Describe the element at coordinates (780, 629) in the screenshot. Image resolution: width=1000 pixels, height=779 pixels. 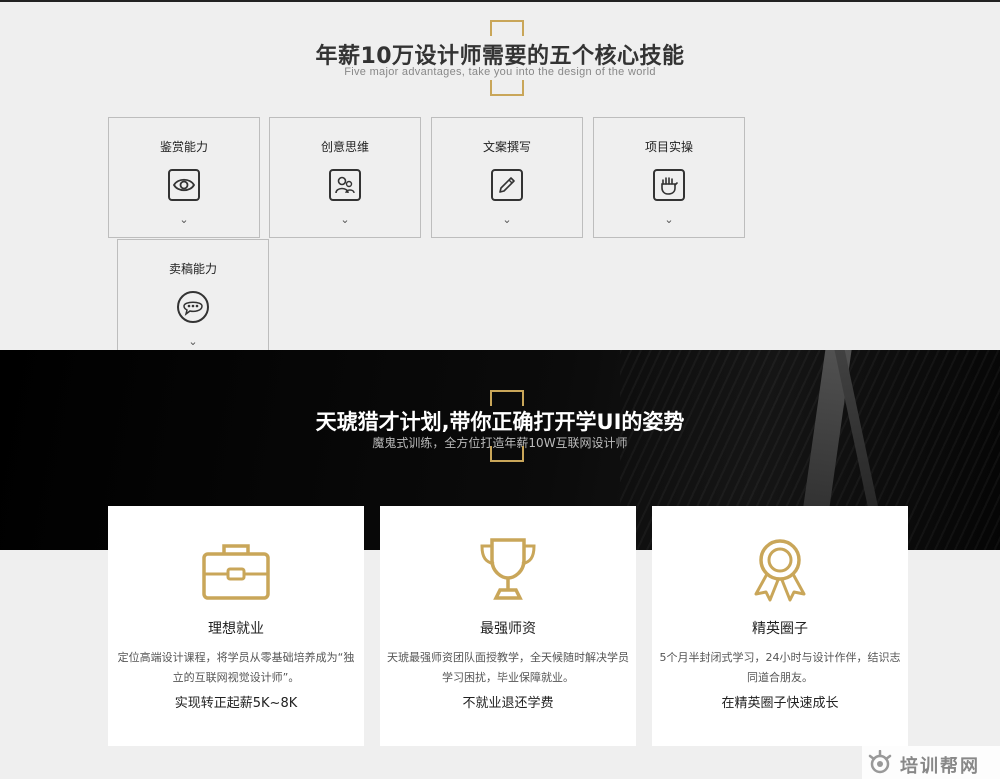
I see `feature-title: 精英圈子` at that location.